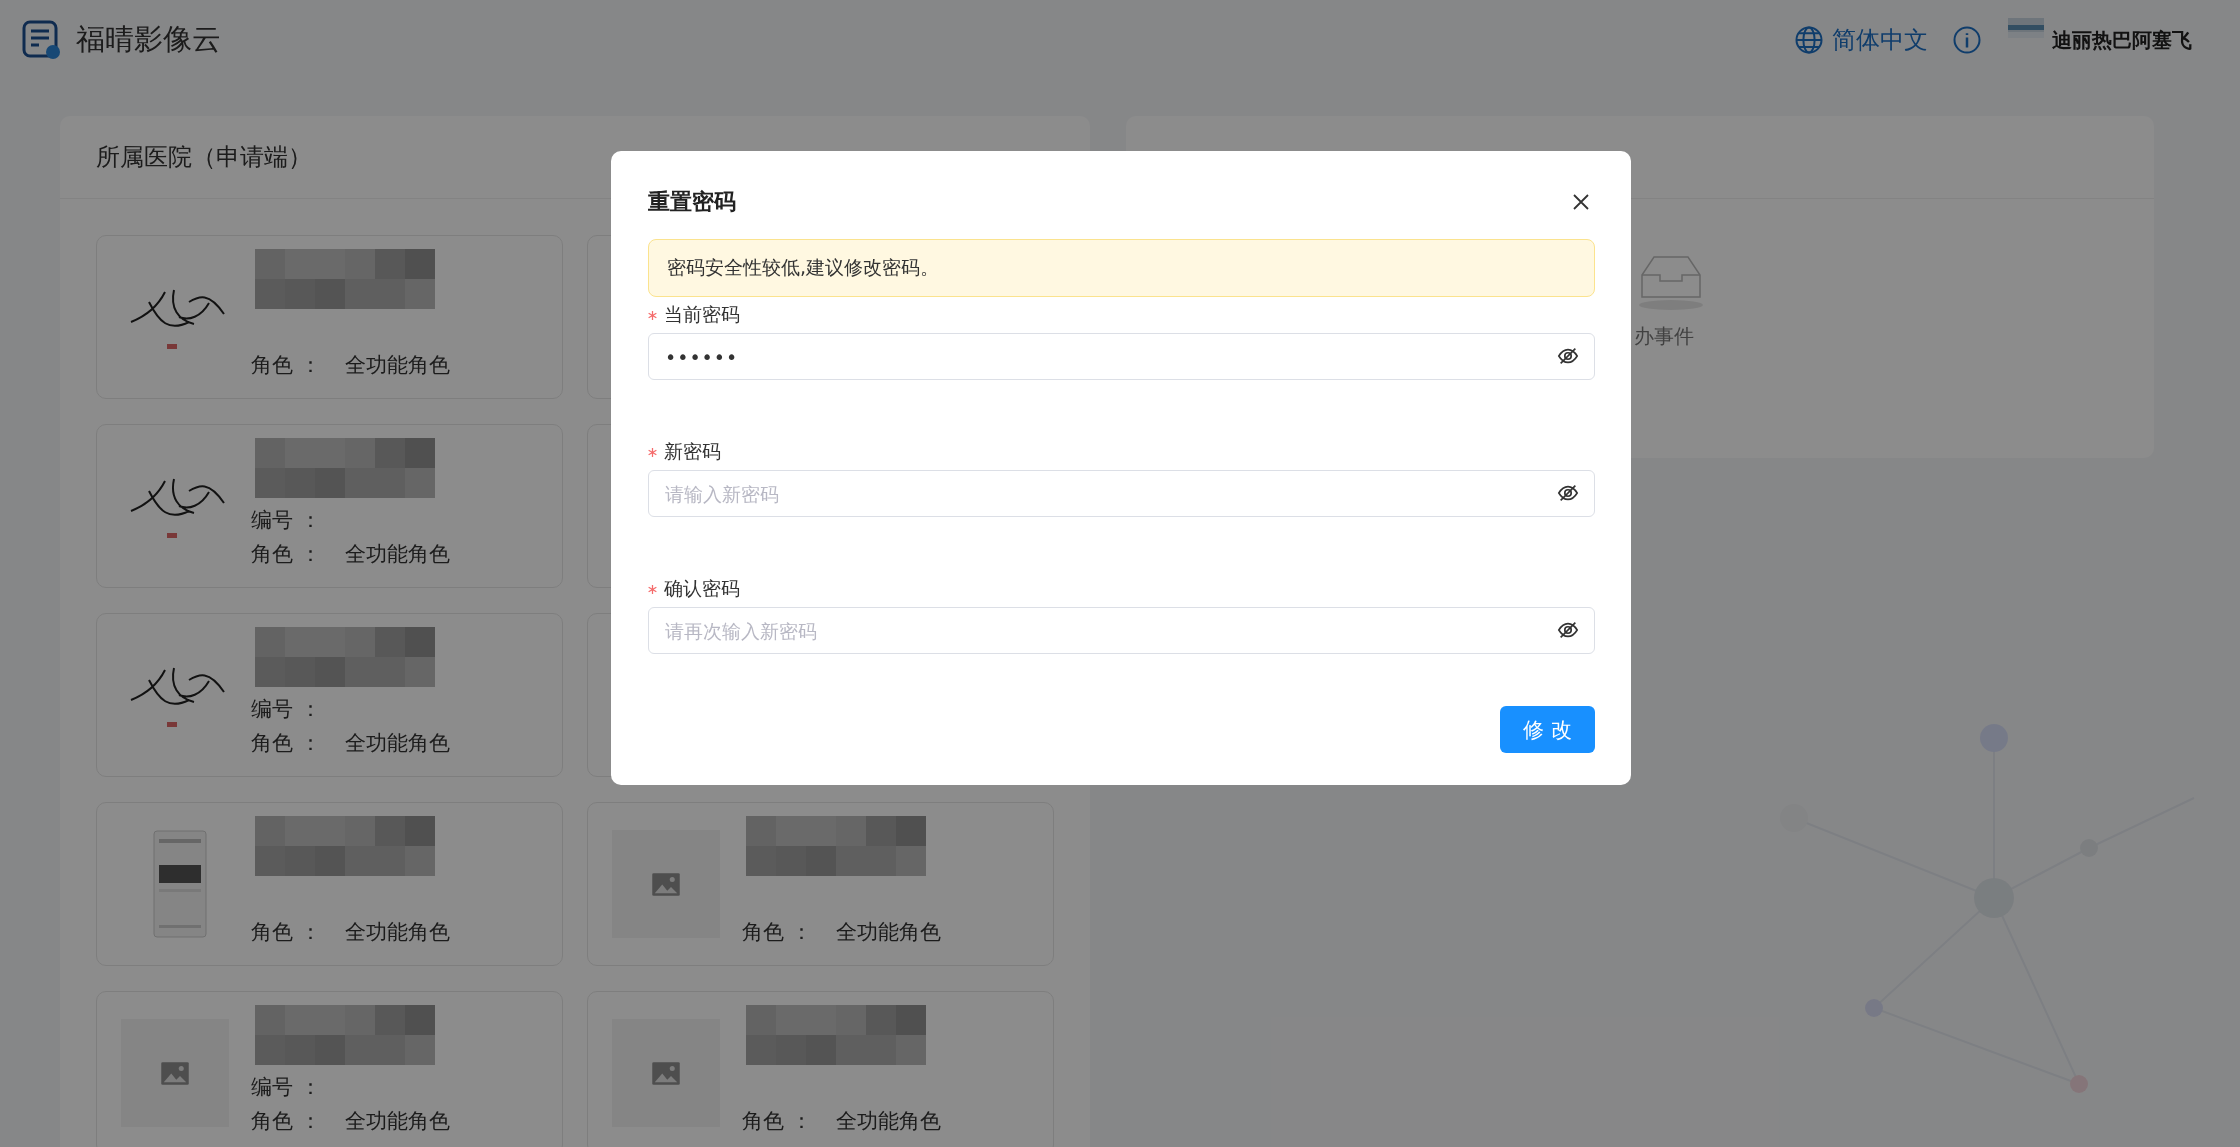  What do you see at coordinates (1547, 729) in the screenshot?
I see `submit-button: 修 改` at bounding box center [1547, 729].